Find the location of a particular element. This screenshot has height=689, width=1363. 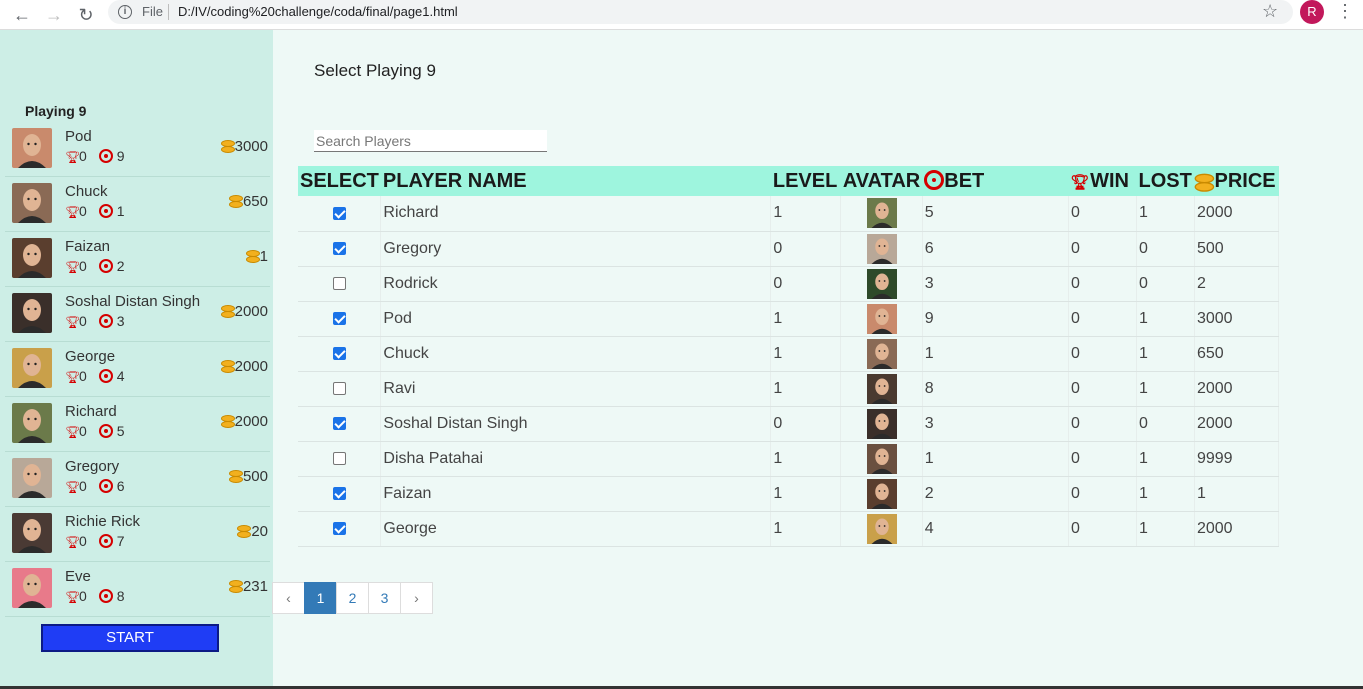

player-price: 20 is located at coordinates (252, 531).